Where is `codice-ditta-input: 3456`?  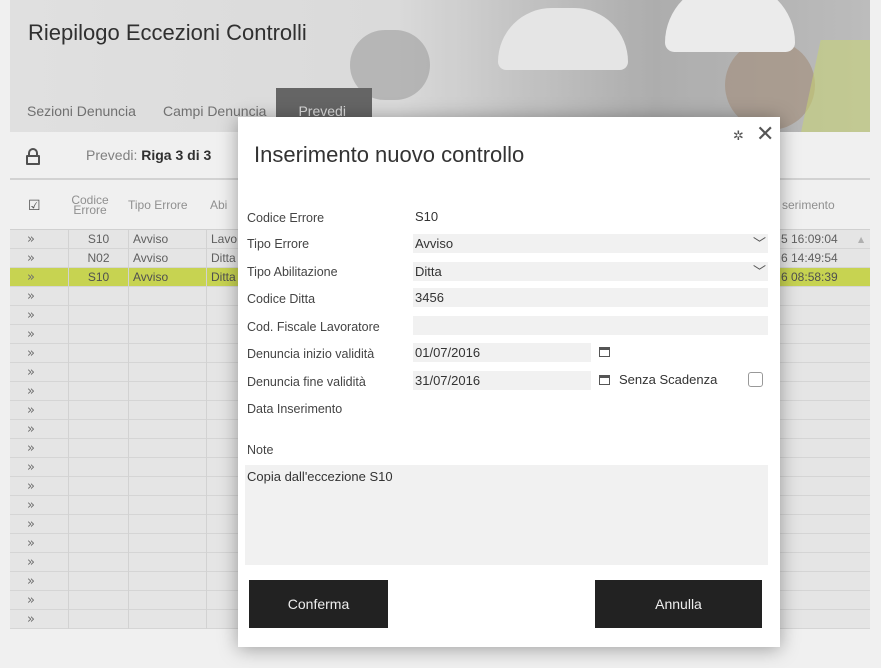
codice-ditta-input: 3456 is located at coordinates (590, 297).